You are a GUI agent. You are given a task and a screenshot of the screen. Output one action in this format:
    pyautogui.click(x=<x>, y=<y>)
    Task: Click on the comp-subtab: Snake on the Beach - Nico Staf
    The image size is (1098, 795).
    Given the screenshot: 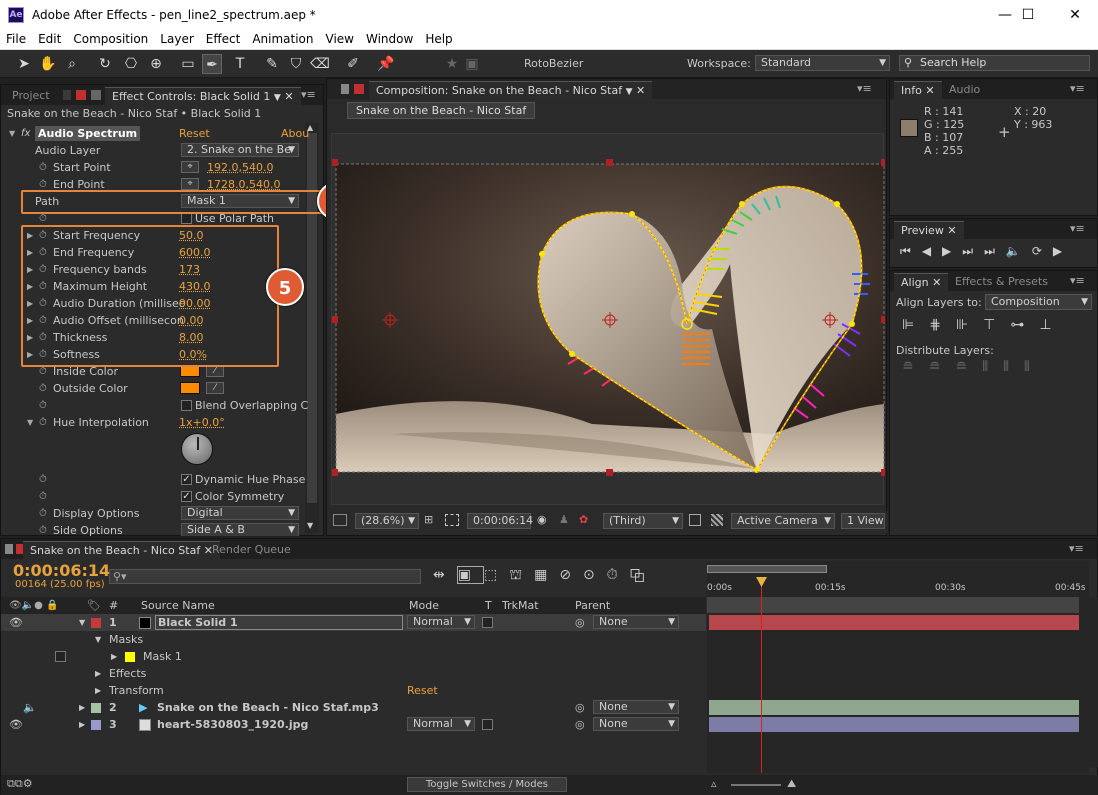 What is the action you would take?
    pyautogui.click(x=441, y=110)
    